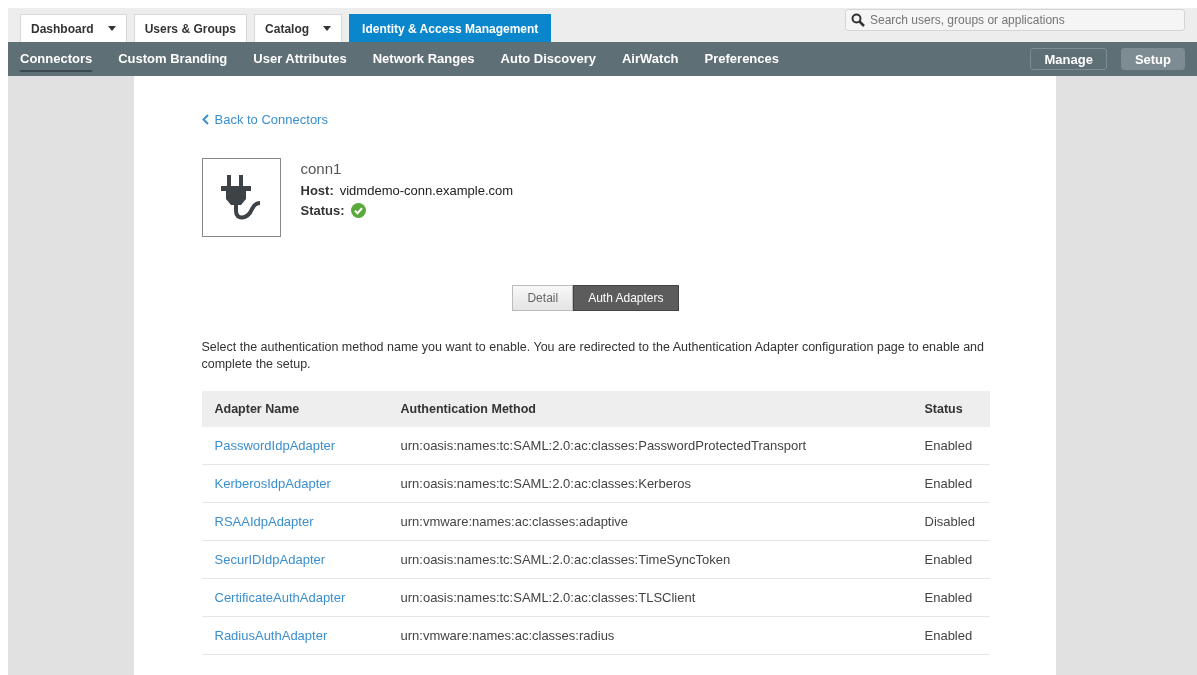 This screenshot has width=1197, height=675. Describe the element at coordinates (1068, 59) in the screenshot. I see `mode-button: Manage` at that location.